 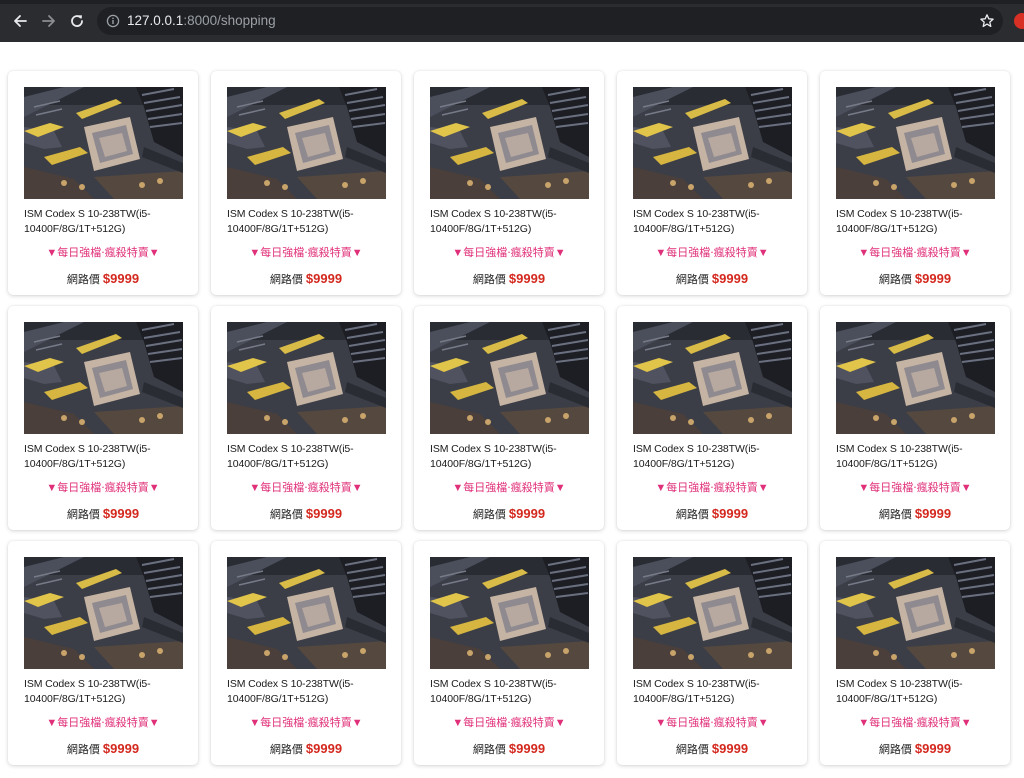 I want to click on info-icon, so click(x=113, y=21).